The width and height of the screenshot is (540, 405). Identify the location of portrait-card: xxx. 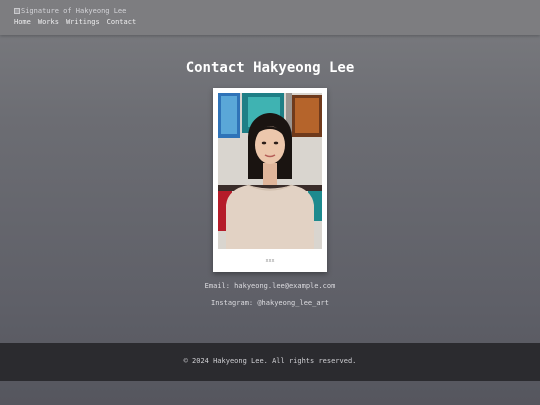
(270, 180).